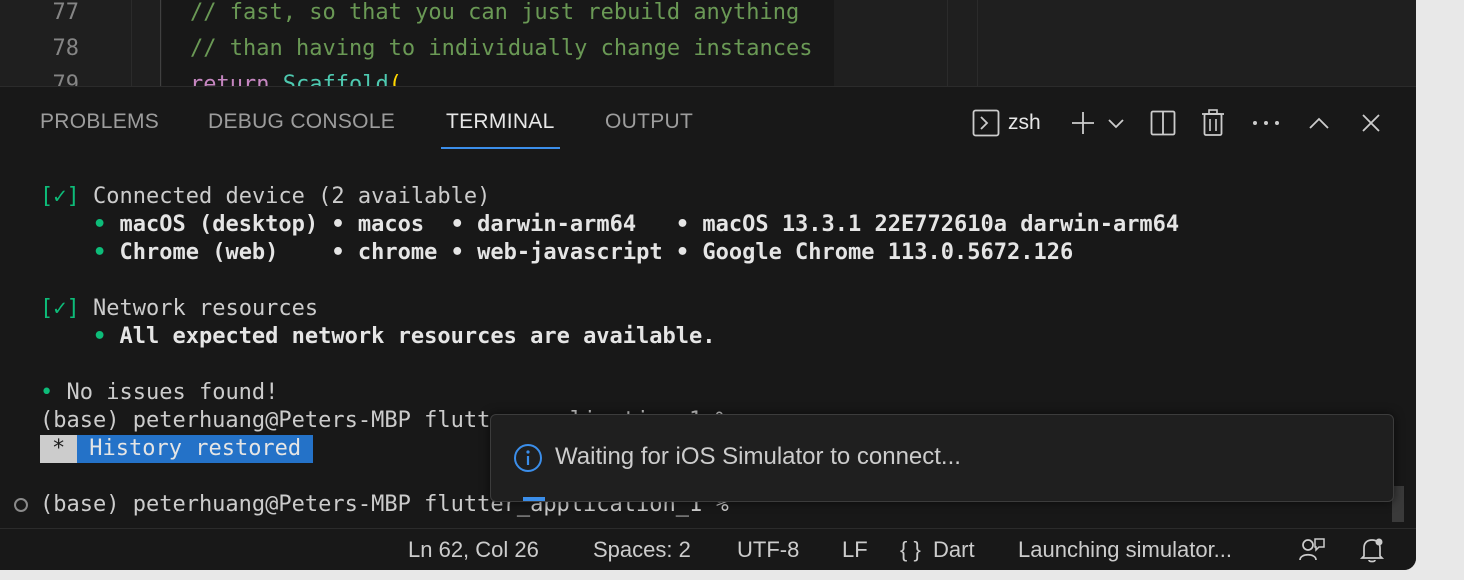 The height and width of the screenshot is (580, 1464). What do you see at coordinates (395, 79) in the screenshot?
I see `paren: (` at bounding box center [395, 79].